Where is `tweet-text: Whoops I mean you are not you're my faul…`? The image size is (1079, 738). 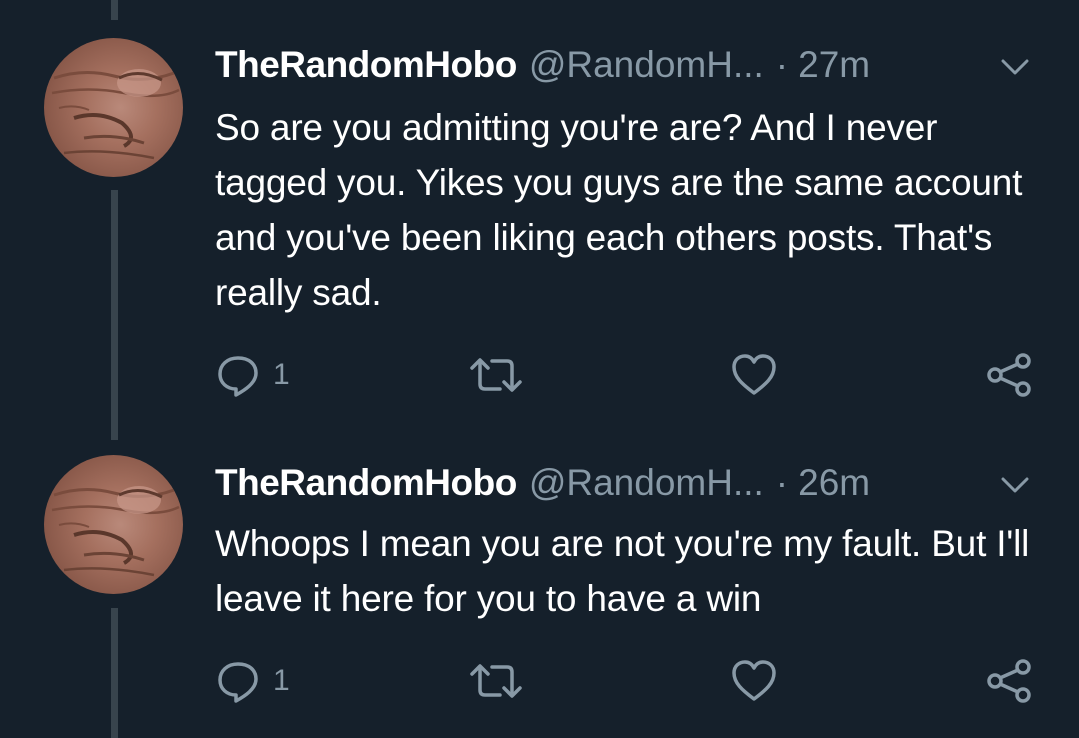 tweet-text: Whoops I mean you are not you're my faul… is located at coordinates (622, 571).